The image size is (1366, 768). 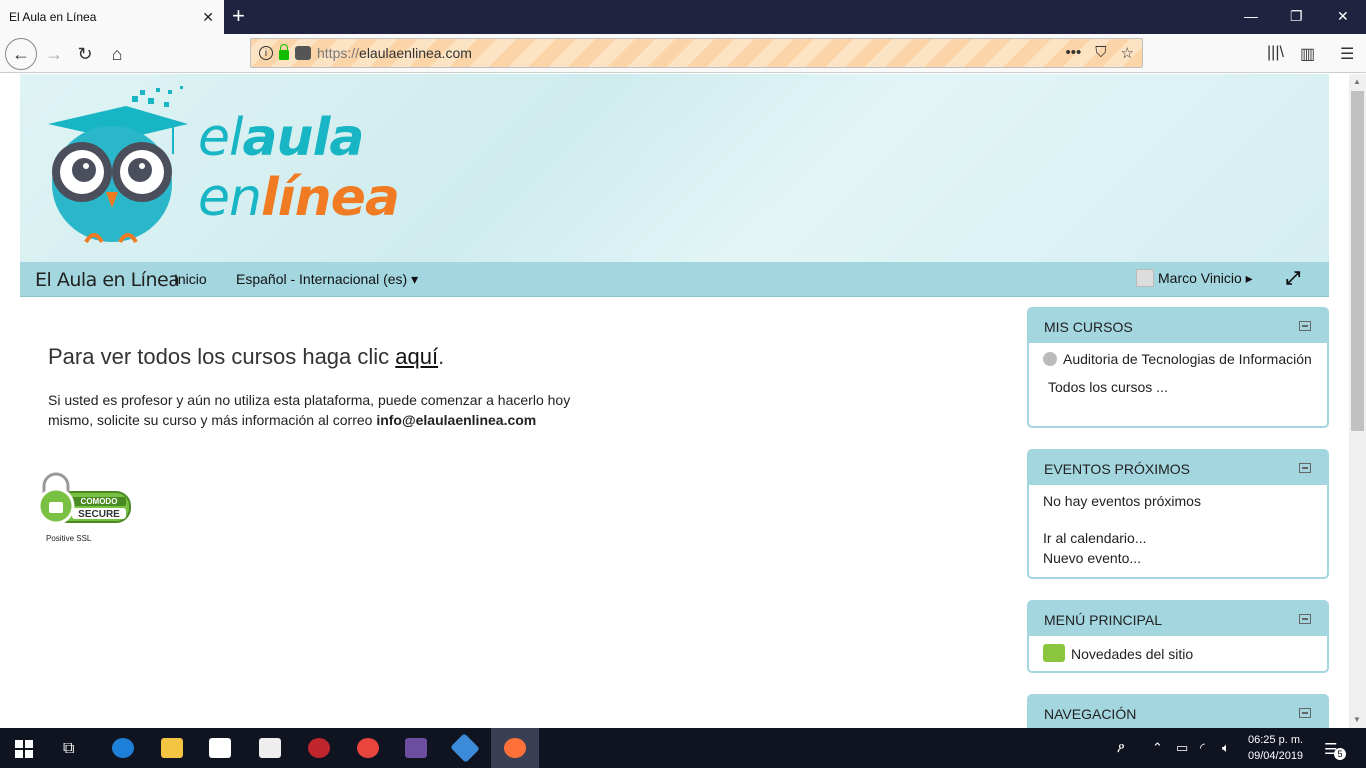 I want to click on chevron-up-icon: ⌃, so click(x=1157, y=748).